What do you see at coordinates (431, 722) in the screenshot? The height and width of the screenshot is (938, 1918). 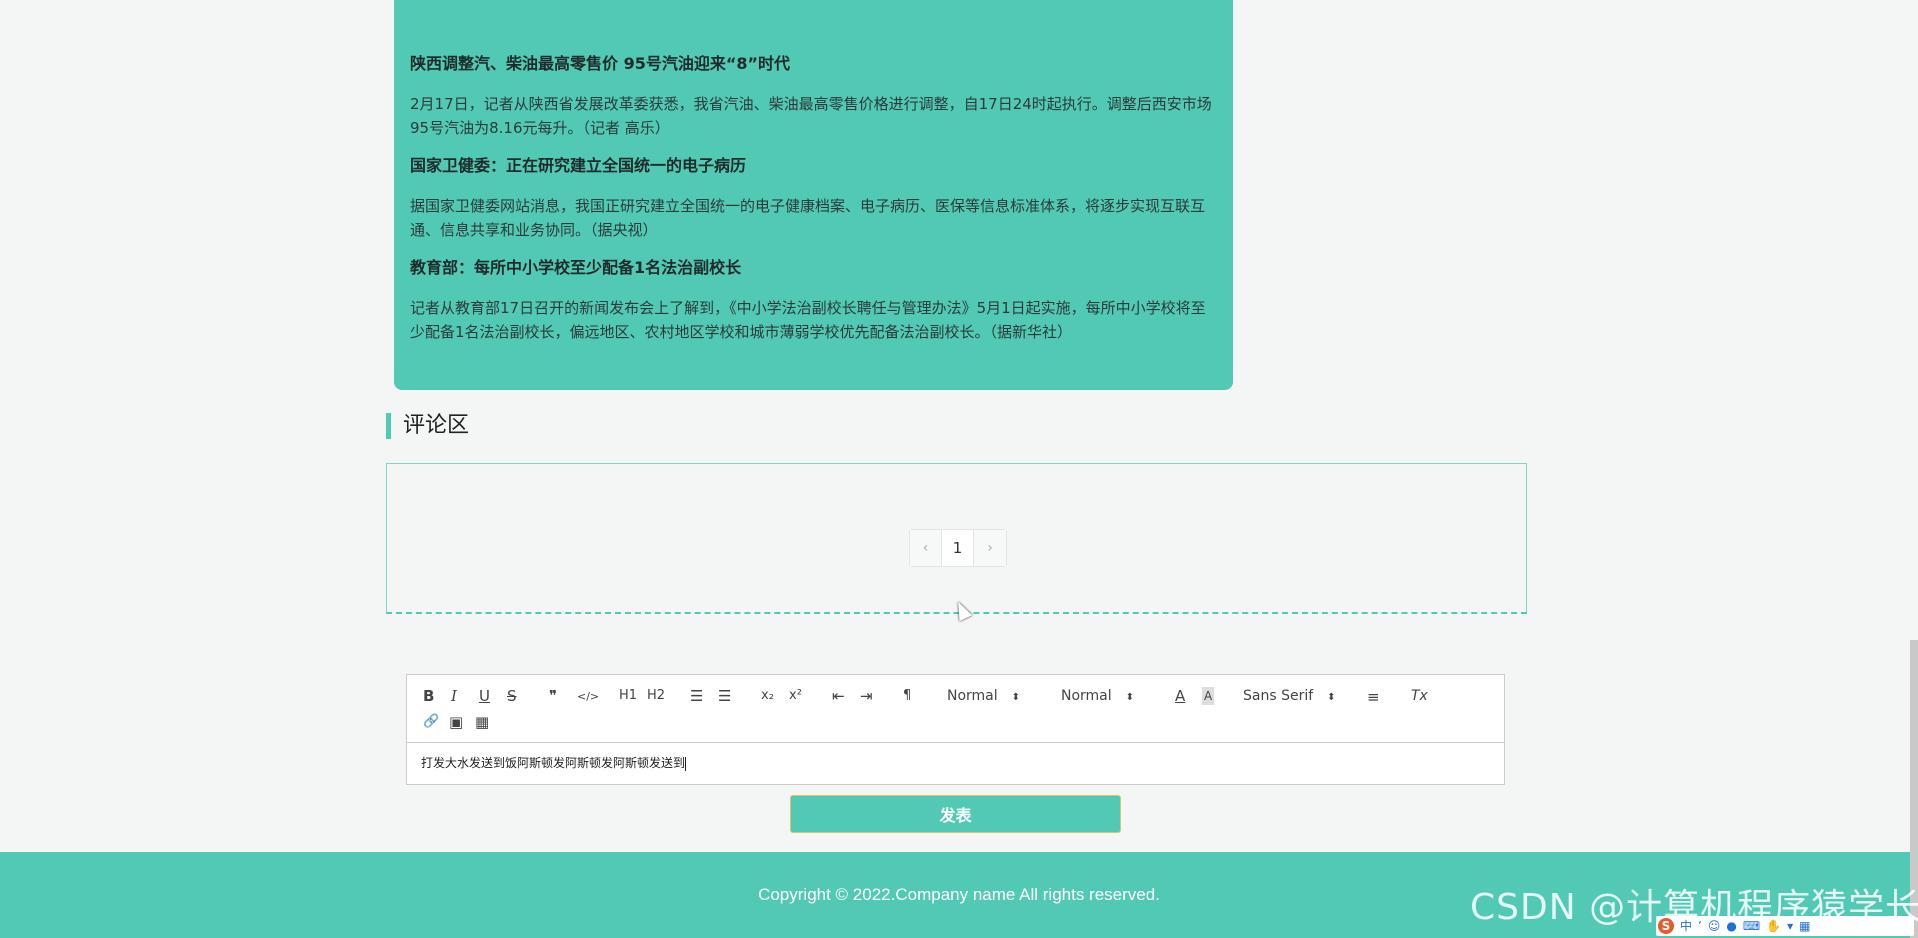 I see `link-icon: 🔗` at bounding box center [431, 722].